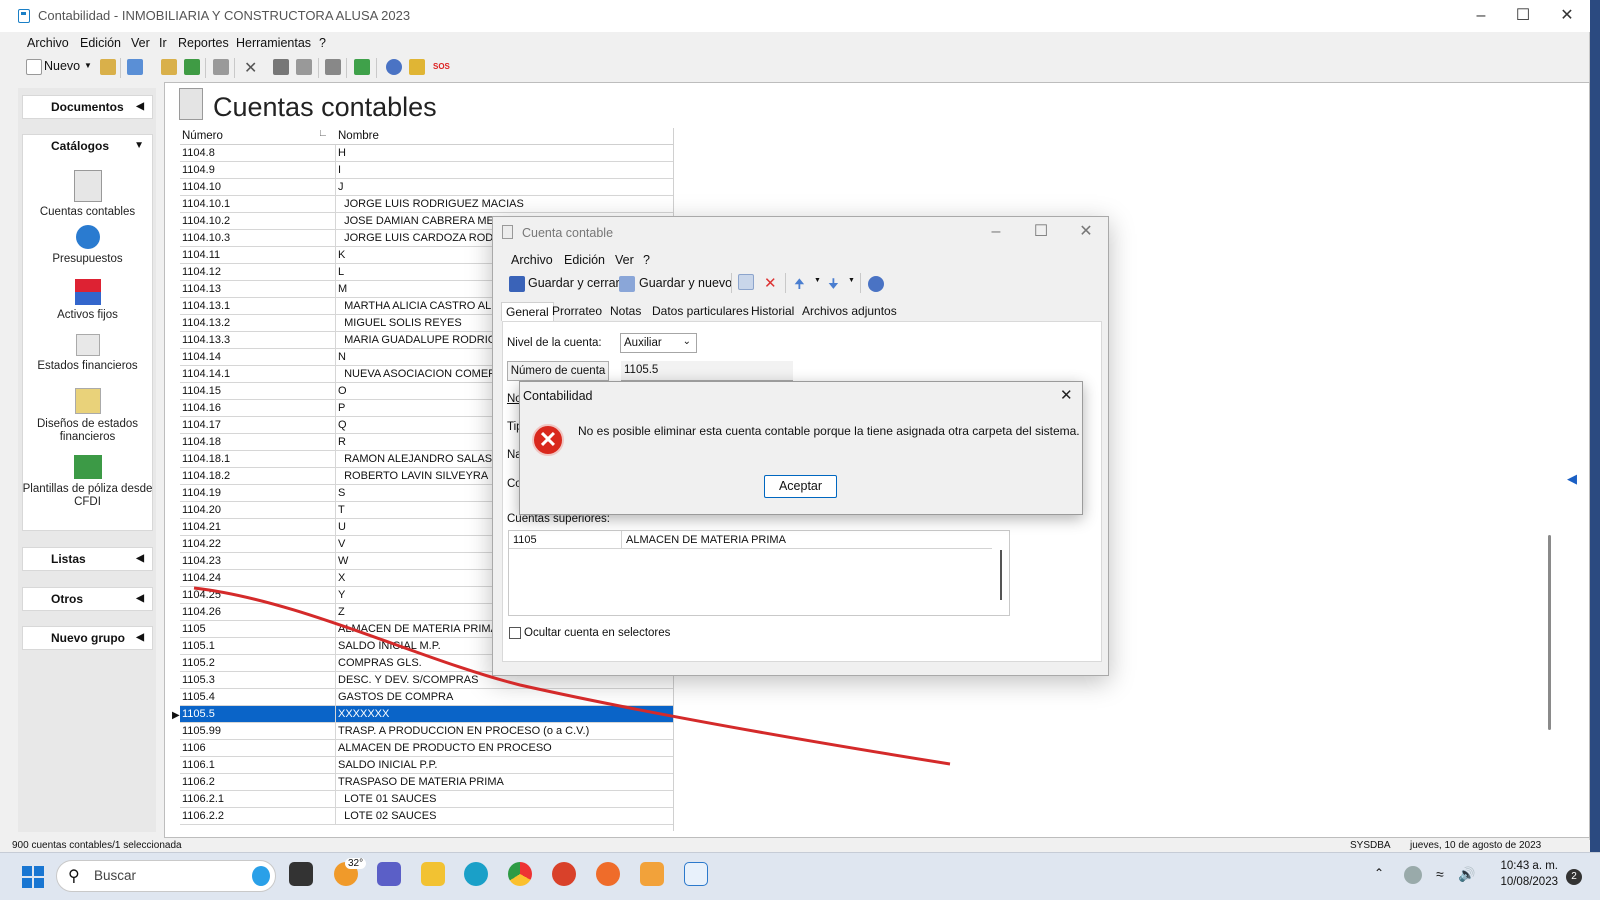 The image size is (1600, 900). What do you see at coordinates (427, 765) in the screenshot?
I see `table-row: 1106.1 SALDO INICIAL P.P.` at bounding box center [427, 765].